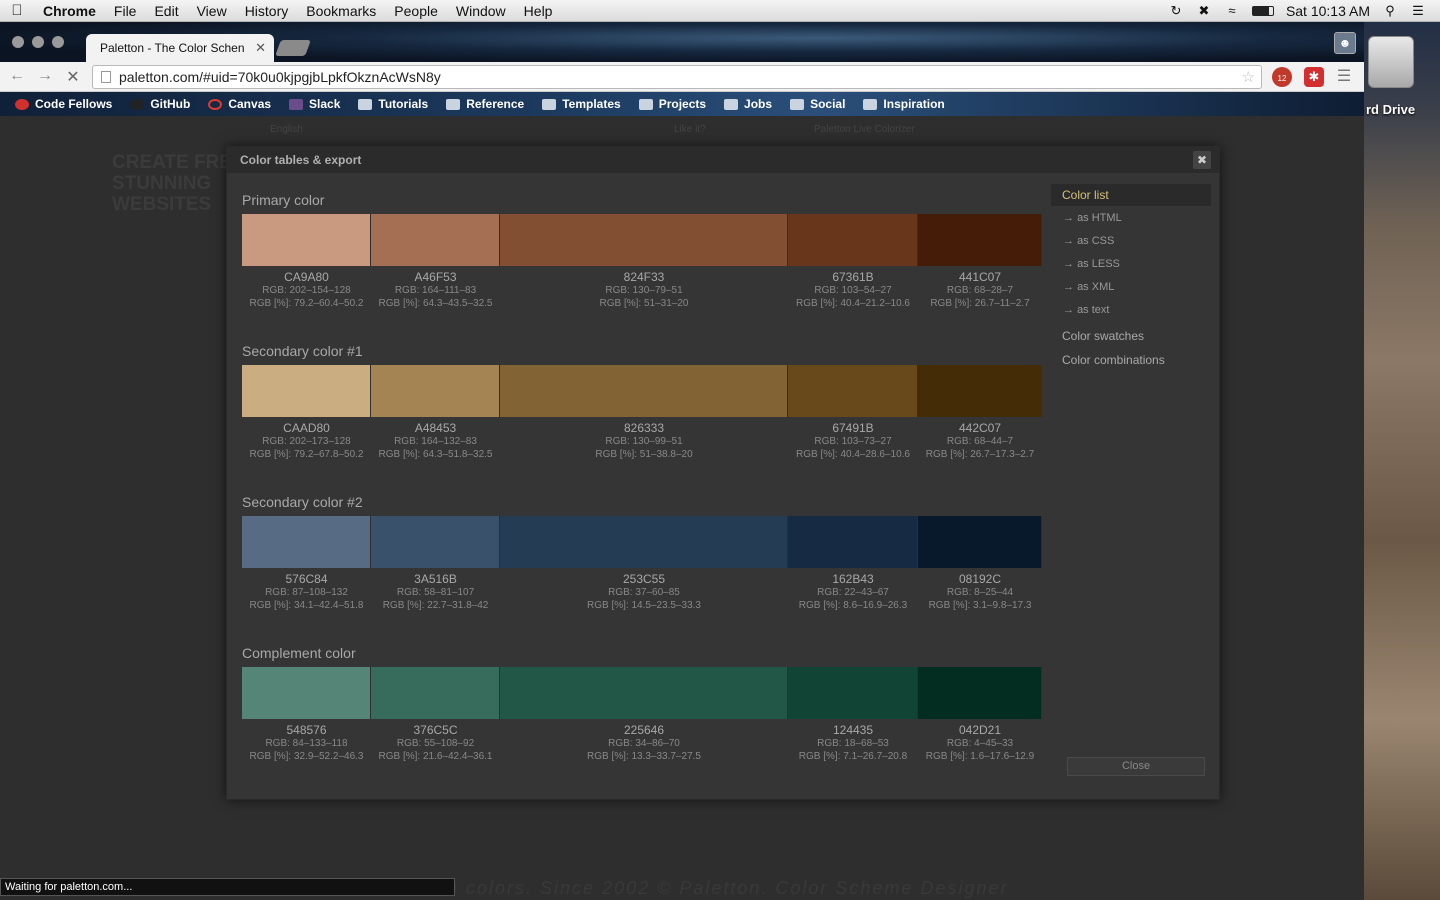 The height and width of the screenshot is (900, 1440). I want to click on github-icon, so click(137, 104).